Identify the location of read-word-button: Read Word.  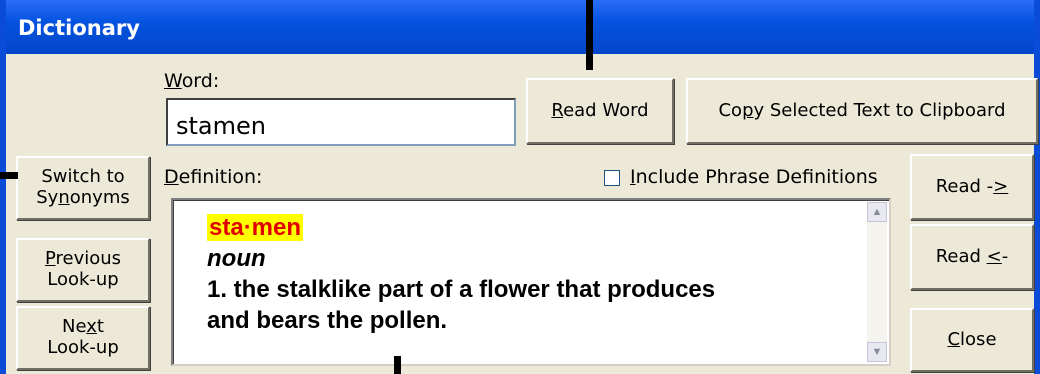
(600, 111).